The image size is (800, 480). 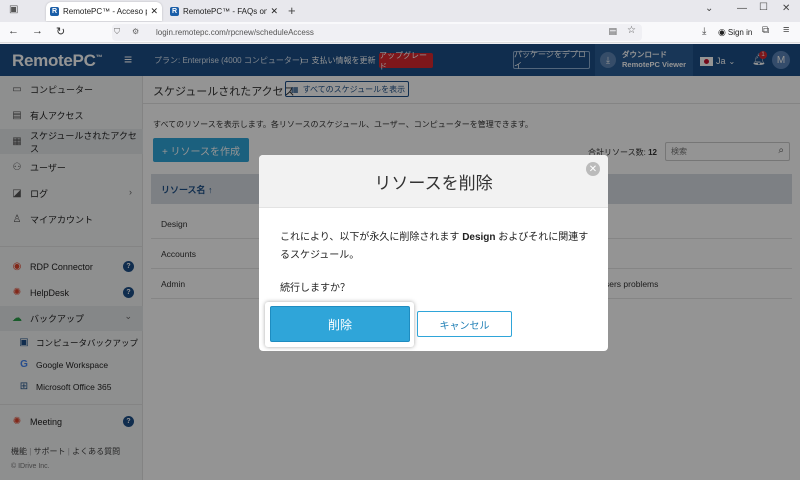 What do you see at coordinates (60, 31) in the screenshot?
I see `reload-icon: ↻` at bounding box center [60, 31].